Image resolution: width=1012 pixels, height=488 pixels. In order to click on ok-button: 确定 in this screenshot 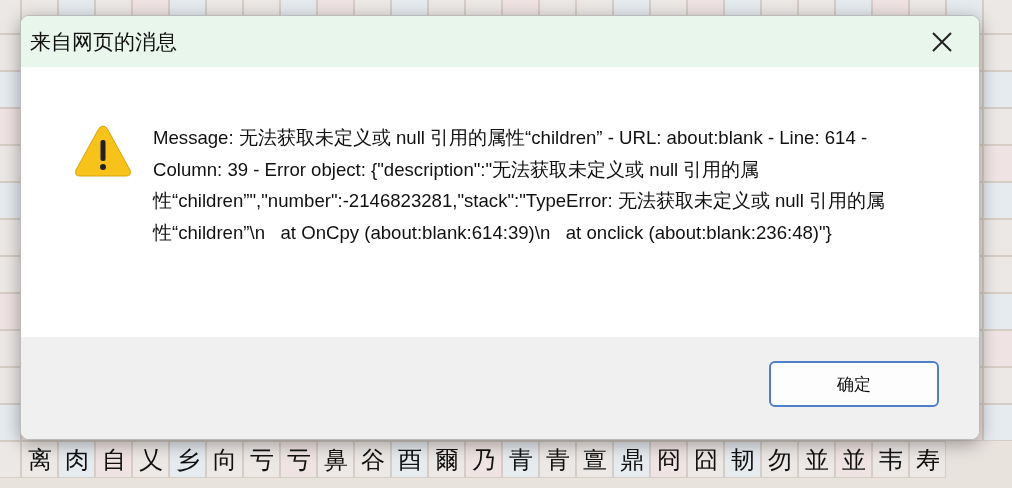, I will do `click(854, 384)`.